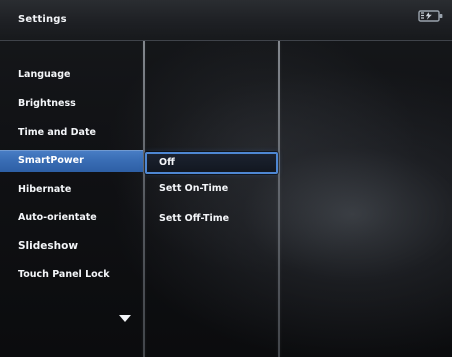 This screenshot has width=452, height=357. I want to click on menu-item-touch-panel-lock: Touch Panel Lock, so click(71, 275).